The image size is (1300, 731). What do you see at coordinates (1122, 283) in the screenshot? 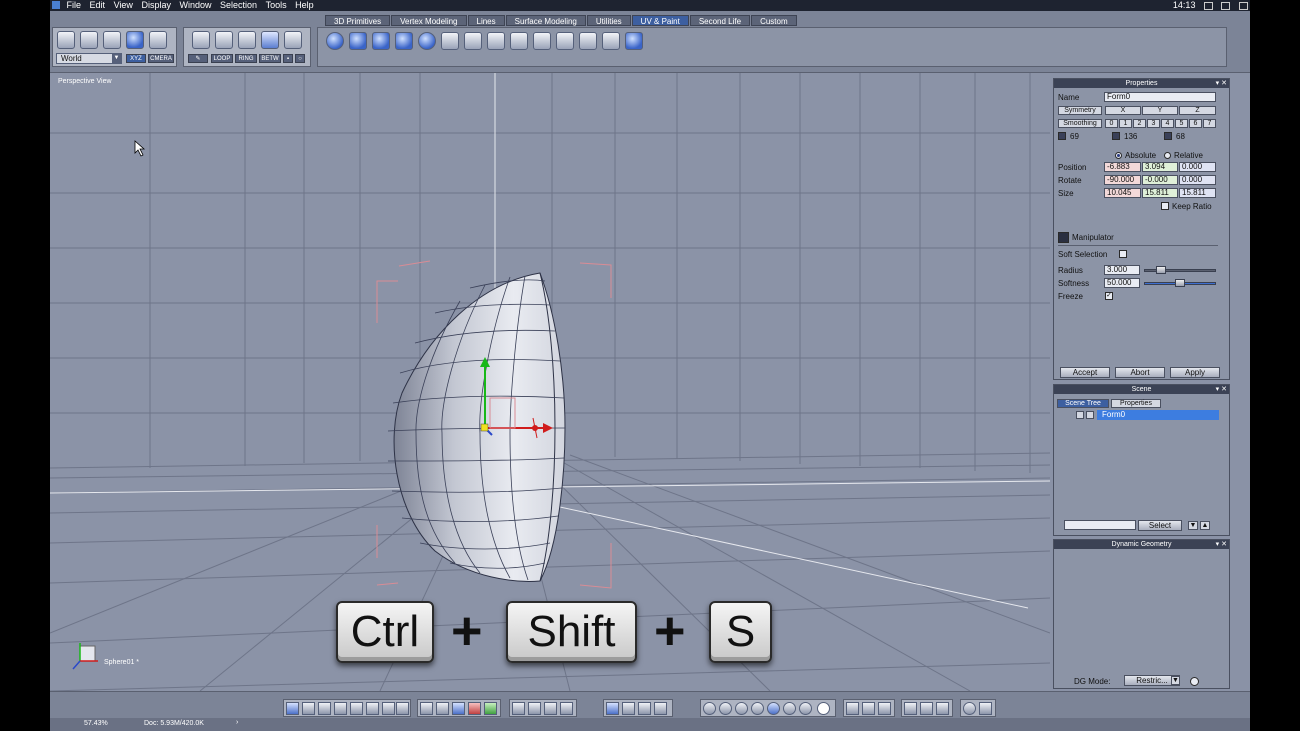
I see `softness-field: 50.000` at bounding box center [1122, 283].